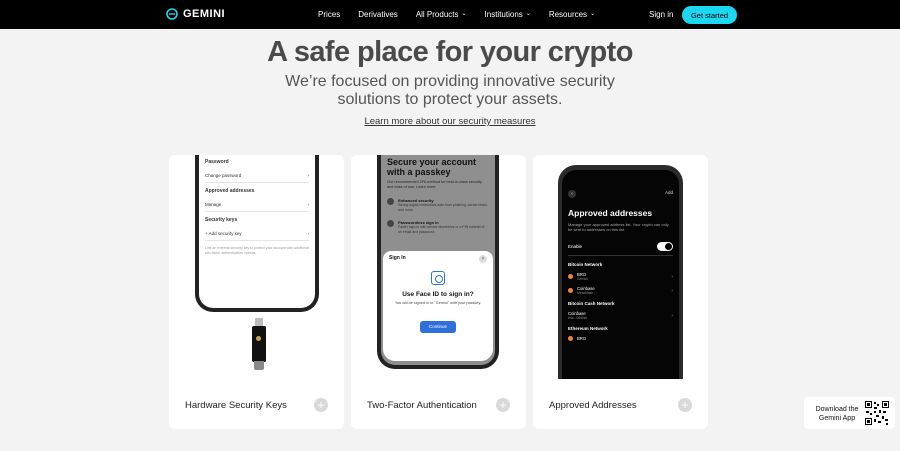 This screenshot has width=900, height=451. What do you see at coordinates (329, 14) in the screenshot?
I see `nav-link-prices: Prices` at bounding box center [329, 14].